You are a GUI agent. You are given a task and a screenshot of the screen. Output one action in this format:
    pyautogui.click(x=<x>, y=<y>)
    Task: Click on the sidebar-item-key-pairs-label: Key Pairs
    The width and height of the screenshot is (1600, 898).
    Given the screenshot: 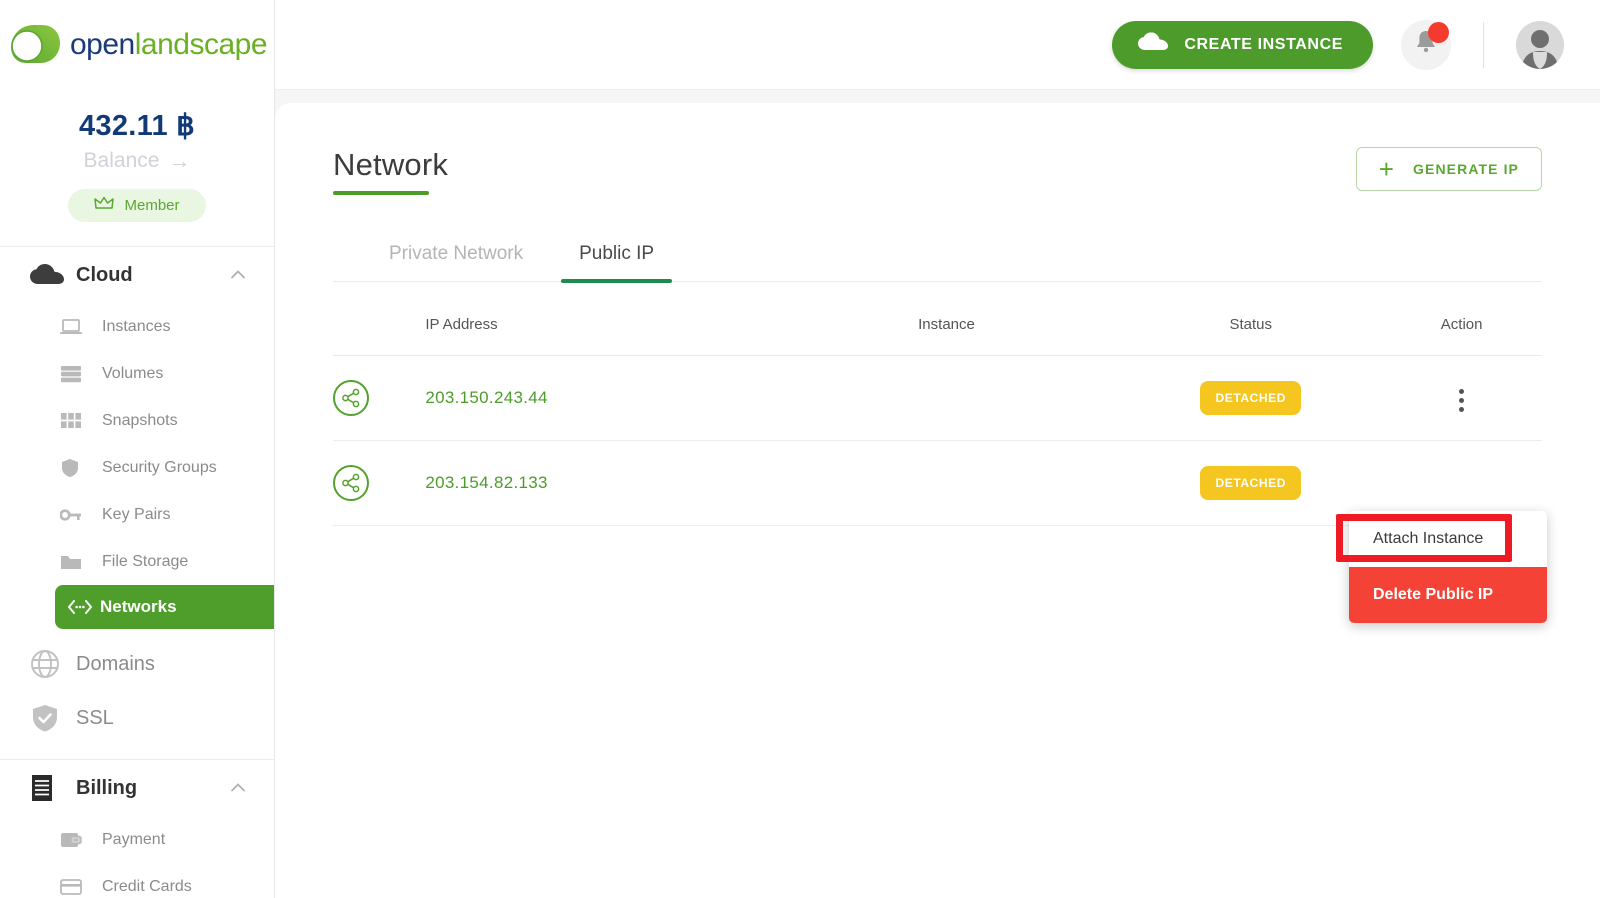 What is the action you would take?
    pyautogui.click(x=136, y=514)
    